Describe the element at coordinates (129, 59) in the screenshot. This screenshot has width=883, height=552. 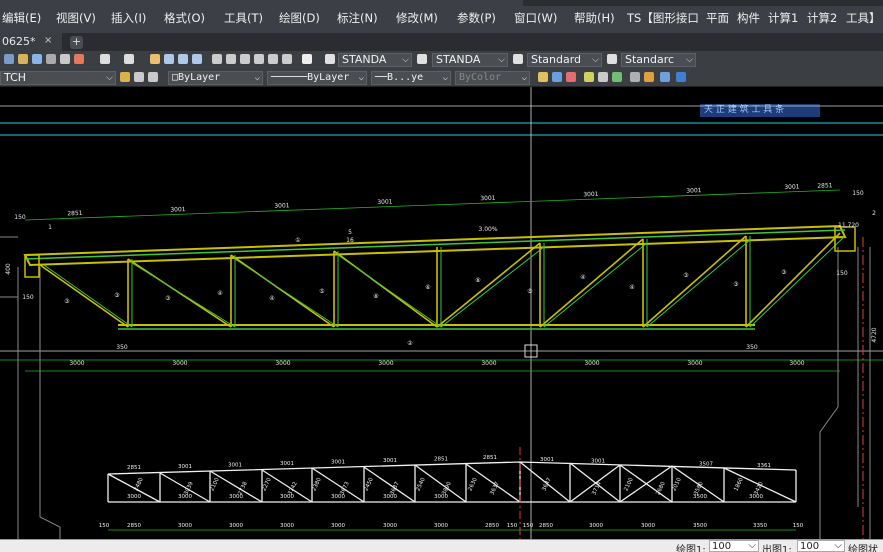
I see `redo-icon` at that location.